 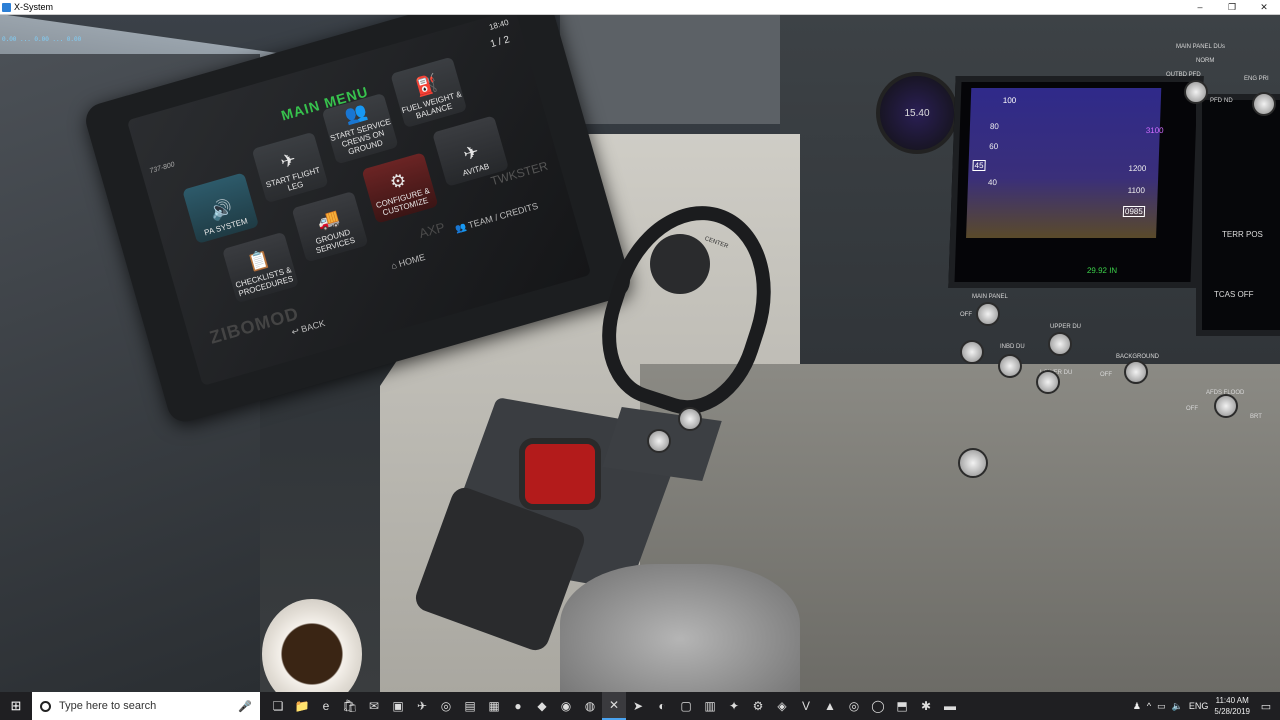 I want to click on app-icon-13: ⚙, so click(x=758, y=706).